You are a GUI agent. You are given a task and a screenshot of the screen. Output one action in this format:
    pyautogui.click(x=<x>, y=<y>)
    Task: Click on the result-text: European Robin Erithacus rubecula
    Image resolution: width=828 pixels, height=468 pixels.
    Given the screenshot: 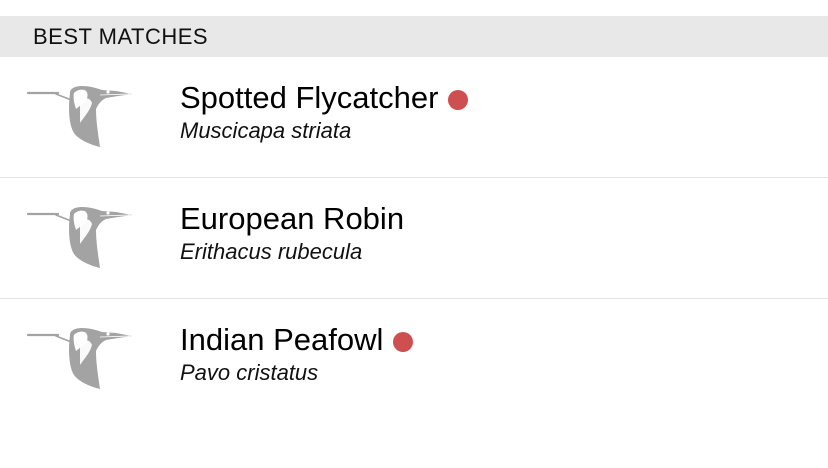 What is the action you would take?
    pyautogui.click(x=292, y=233)
    